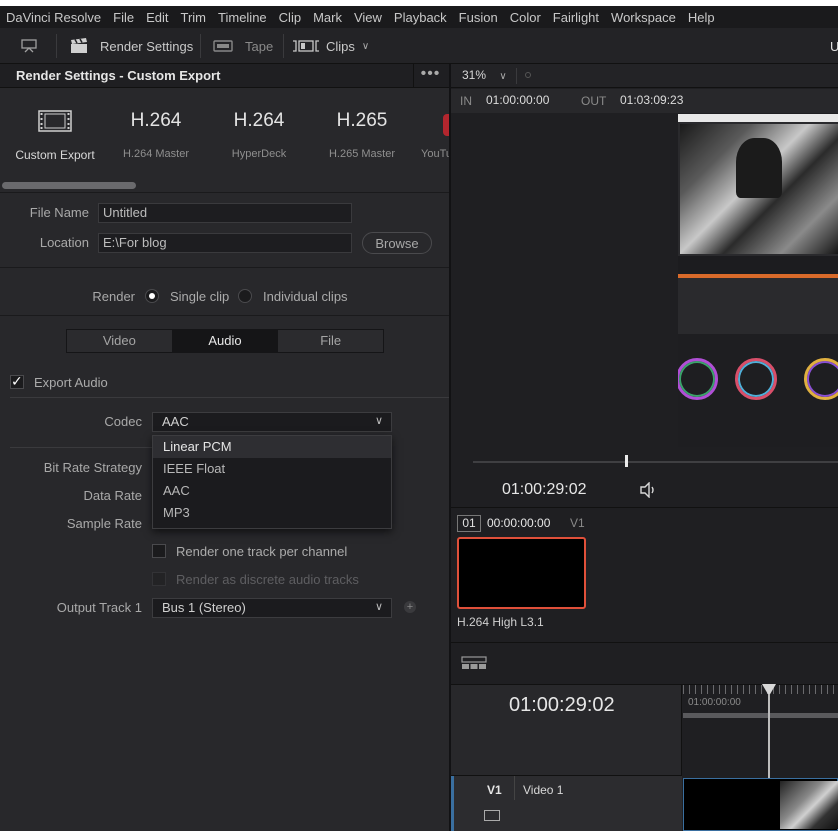 The width and height of the screenshot is (838, 831). Describe the element at coordinates (64, 242) in the screenshot. I see `location-label: Location` at that location.